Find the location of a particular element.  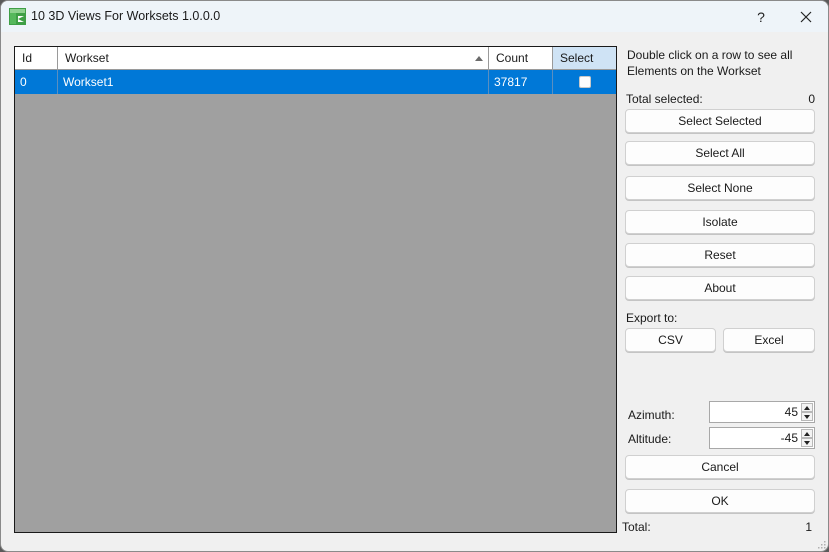

altitude-spin-buttons is located at coordinates (807, 438).